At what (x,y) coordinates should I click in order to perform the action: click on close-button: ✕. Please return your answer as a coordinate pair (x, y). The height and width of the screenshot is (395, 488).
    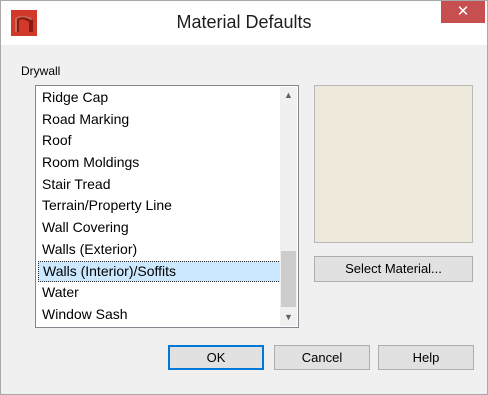
    Looking at the image, I should click on (463, 12).